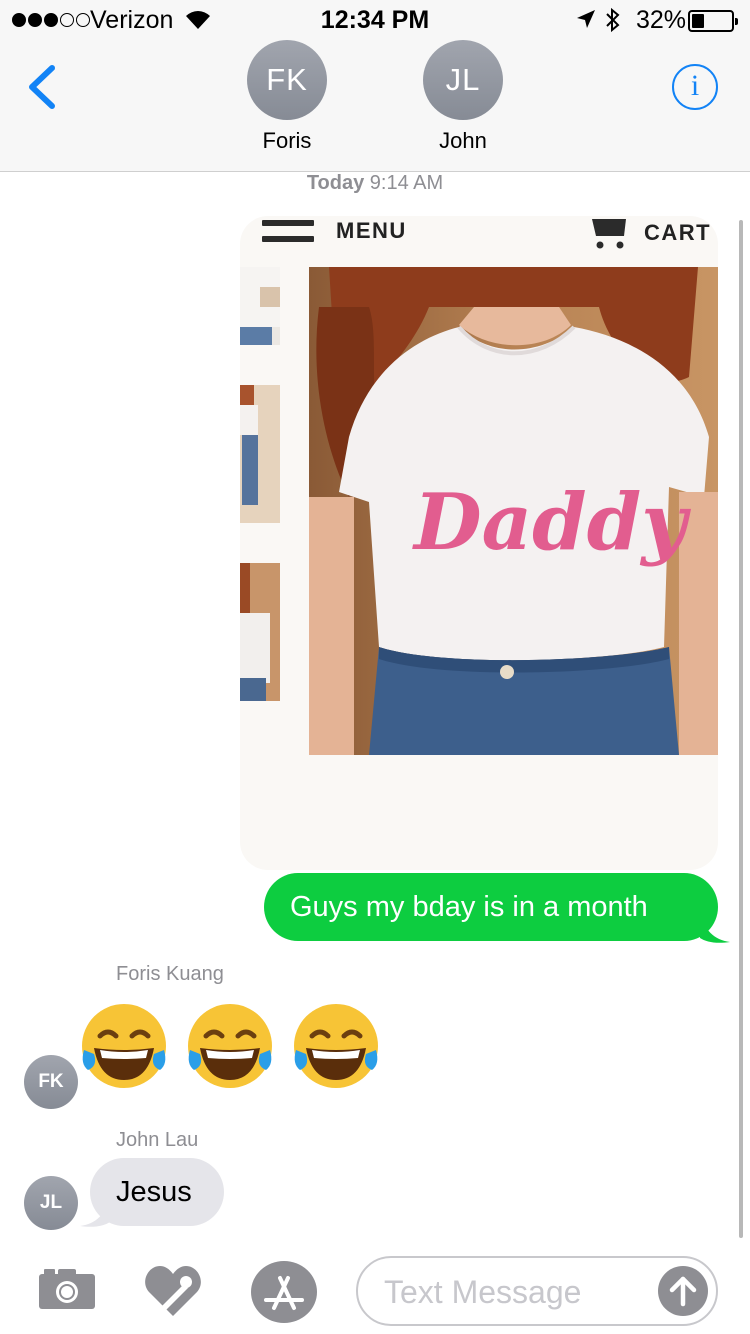 The height and width of the screenshot is (1334, 750). Describe the element at coordinates (375, 20) in the screenshot. I see `status-bar: Verizon 12:34 PM 32%` at that location.